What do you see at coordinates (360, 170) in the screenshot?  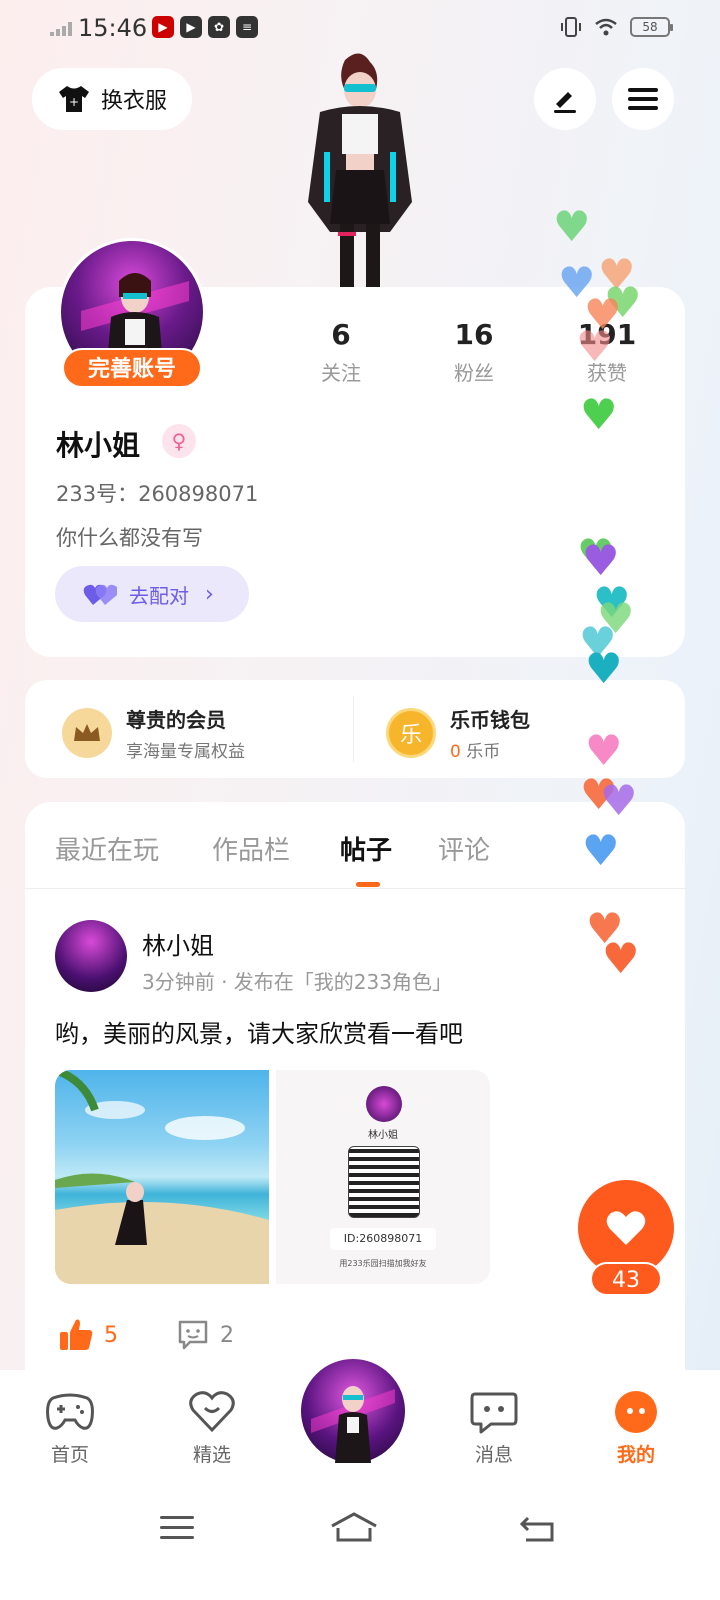 I see `avatar-character` at bounding box center [360, 170].